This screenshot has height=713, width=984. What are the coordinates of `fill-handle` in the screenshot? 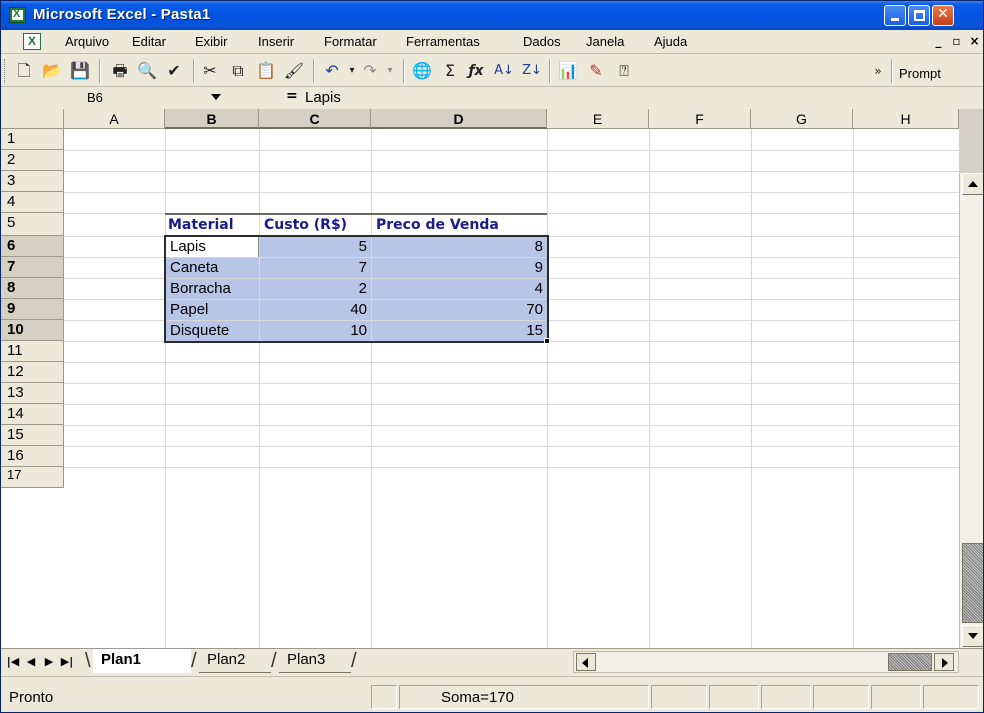 It's located at (547, 341).